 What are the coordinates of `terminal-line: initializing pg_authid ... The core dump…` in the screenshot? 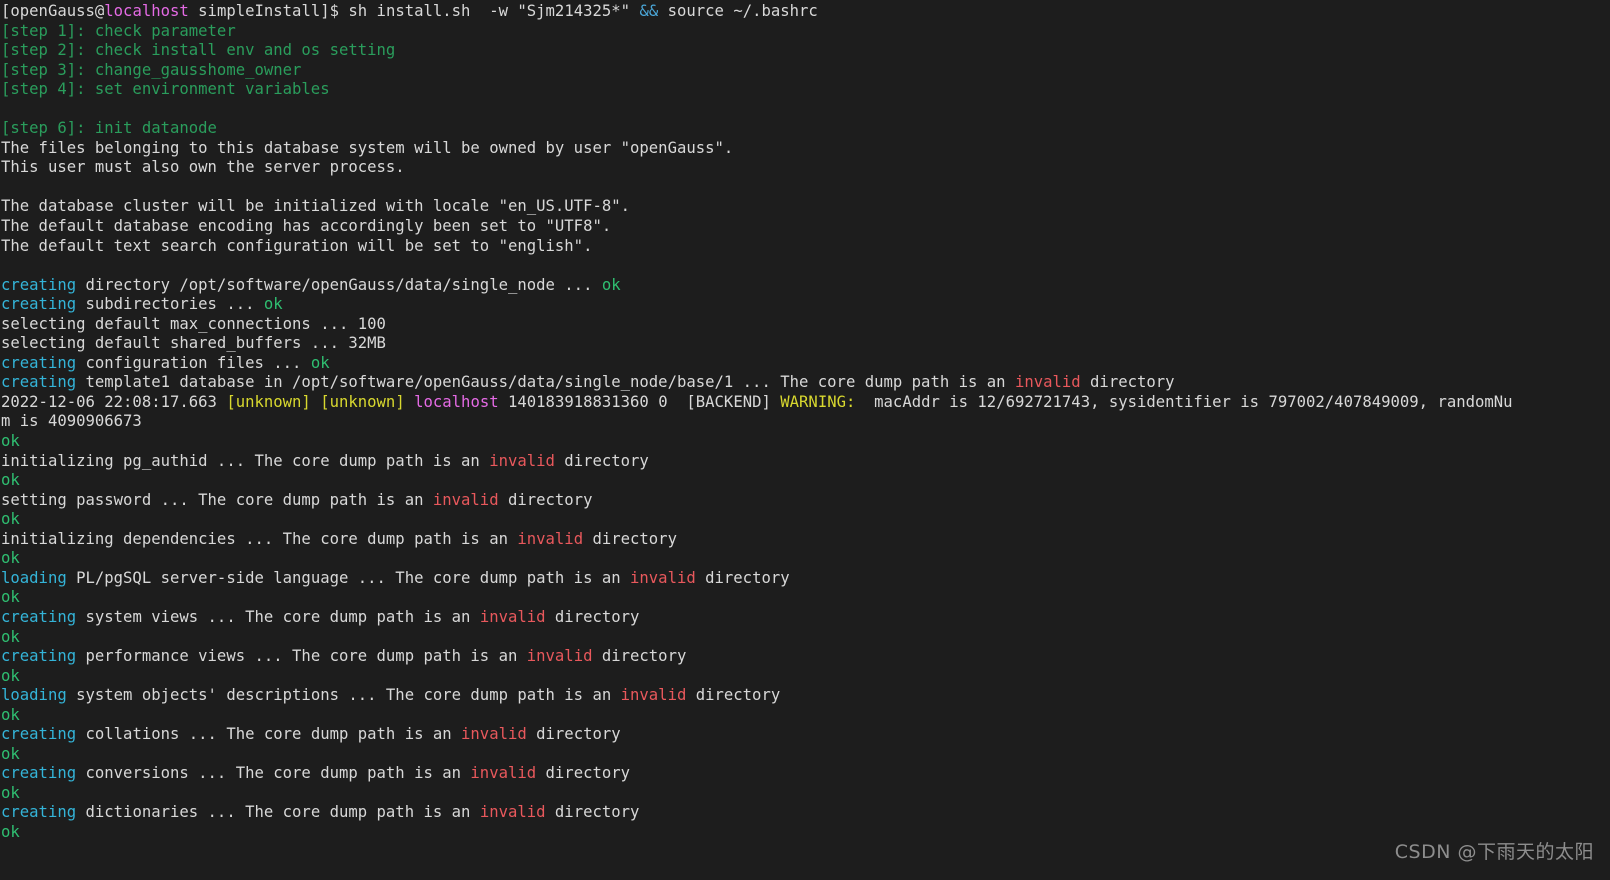 It's located at (805, 462).